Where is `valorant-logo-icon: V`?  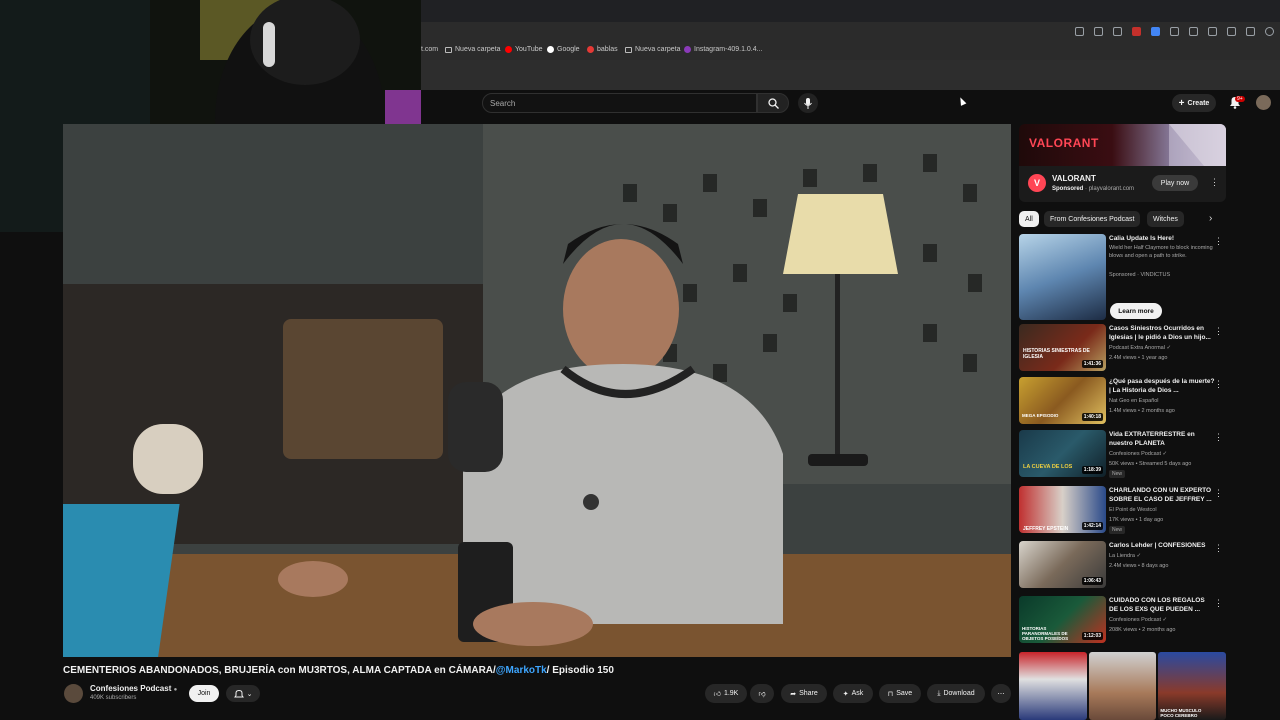
valorant-logo-icon: V is located at coordinates (1037, 183).